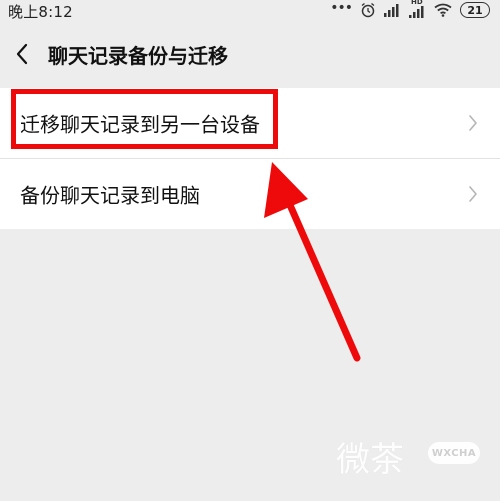 This screenshot has width=500, height=501. What do you see at coordinates (22, 54) in the screenshot?
I see `chevron-left-icon` at bounding box center [22, 54].